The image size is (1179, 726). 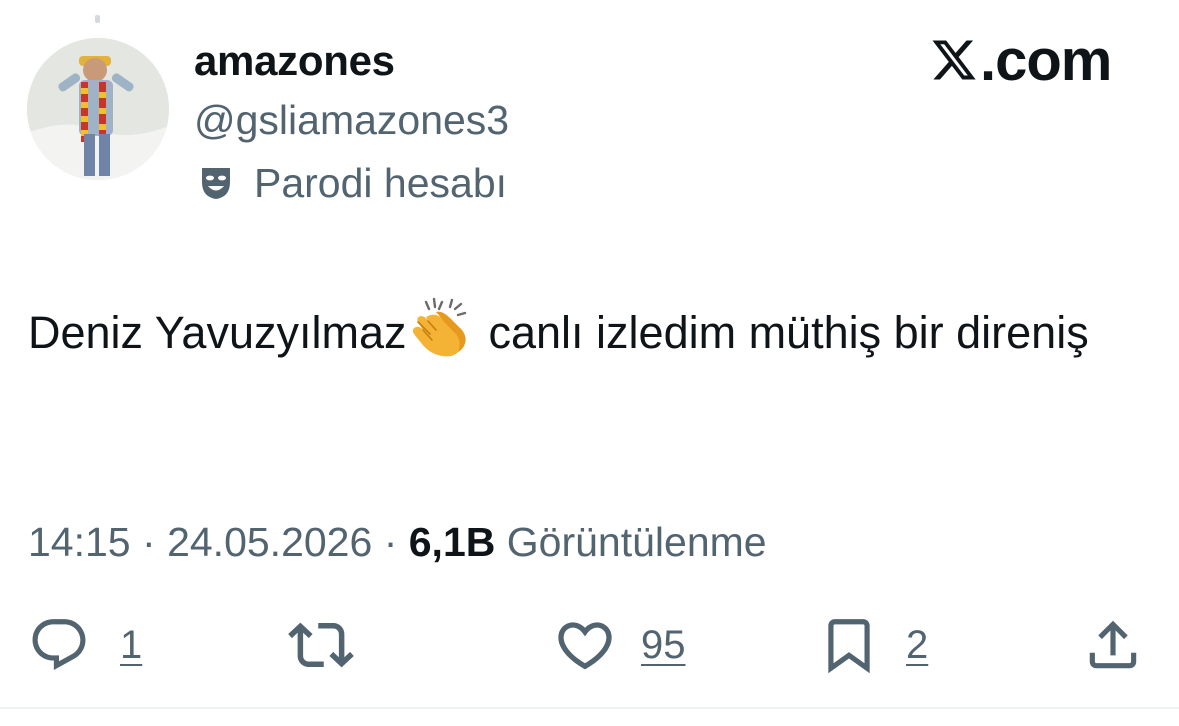 I want to click on author-handle: @gsliamazones3, so click(x=351, y=120).